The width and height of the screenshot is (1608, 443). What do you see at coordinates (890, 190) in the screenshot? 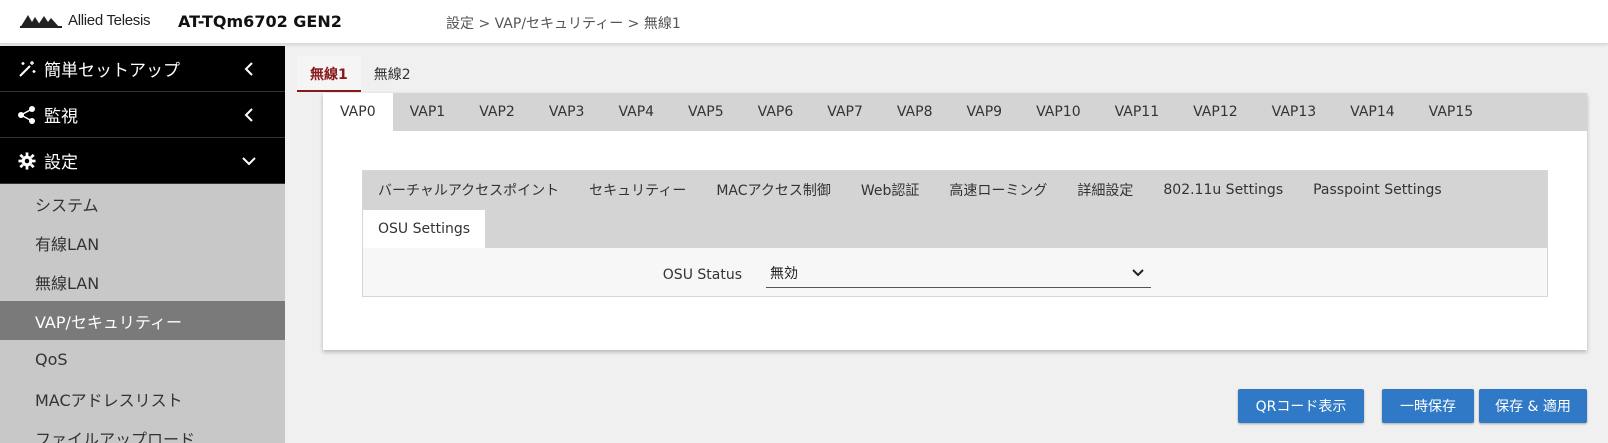
I see `tab-web-auth: Web認証` at bounding box center [890, 190].